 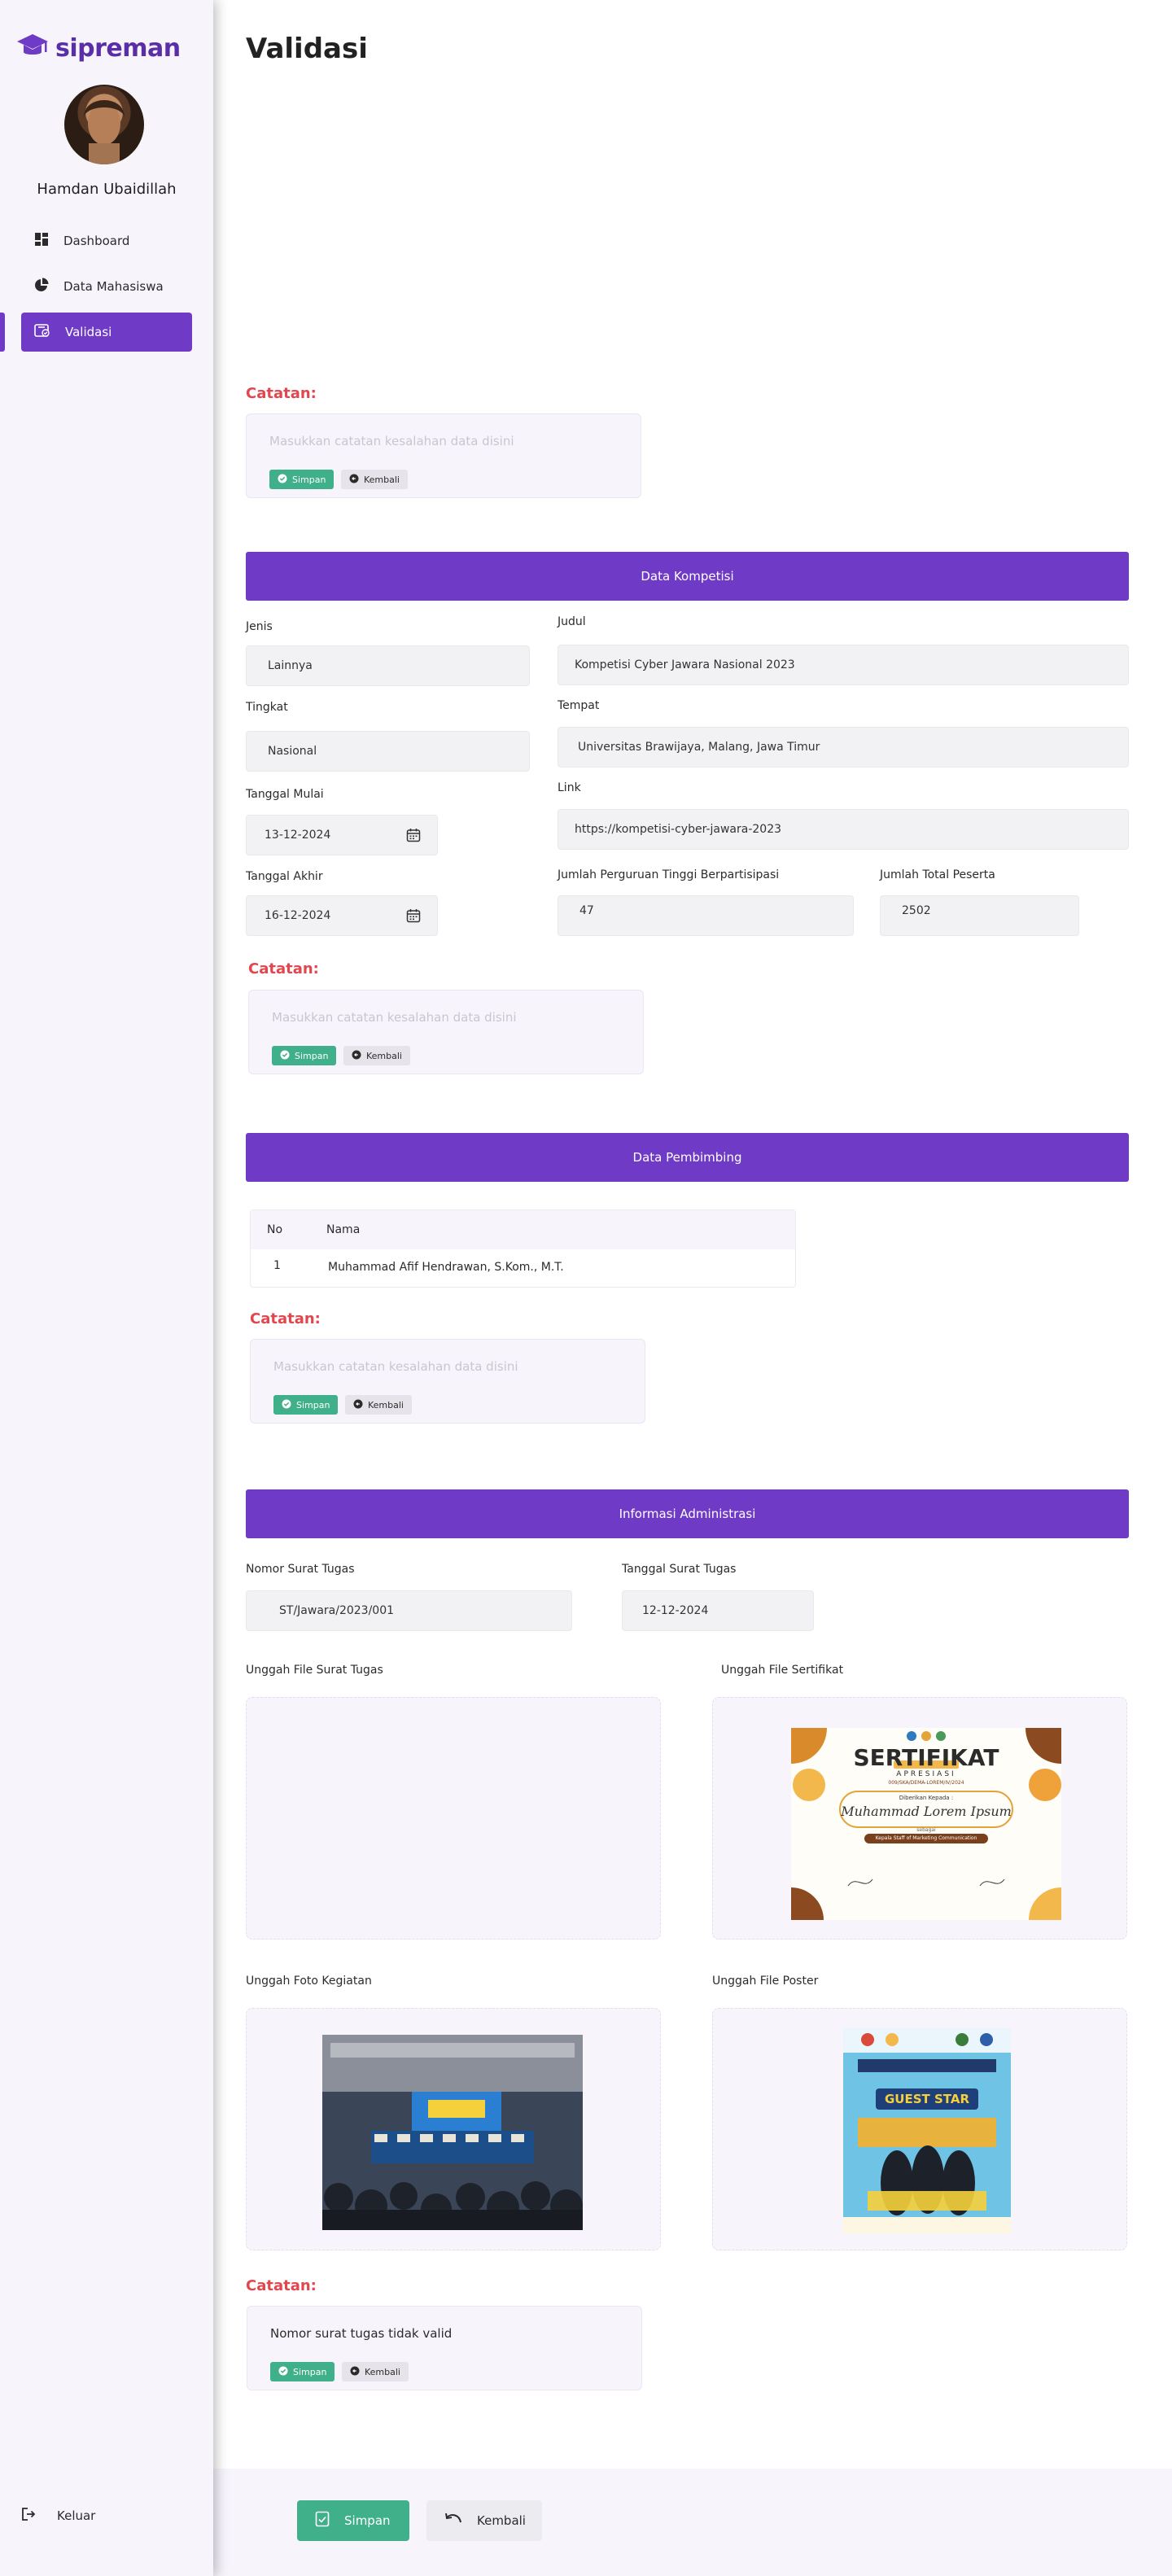 What do you see at coordinates (285, 794) in the screenshot?
I see `tanggal-mulai-label: Tanggal Mulai` at bounding box center [285, 794].